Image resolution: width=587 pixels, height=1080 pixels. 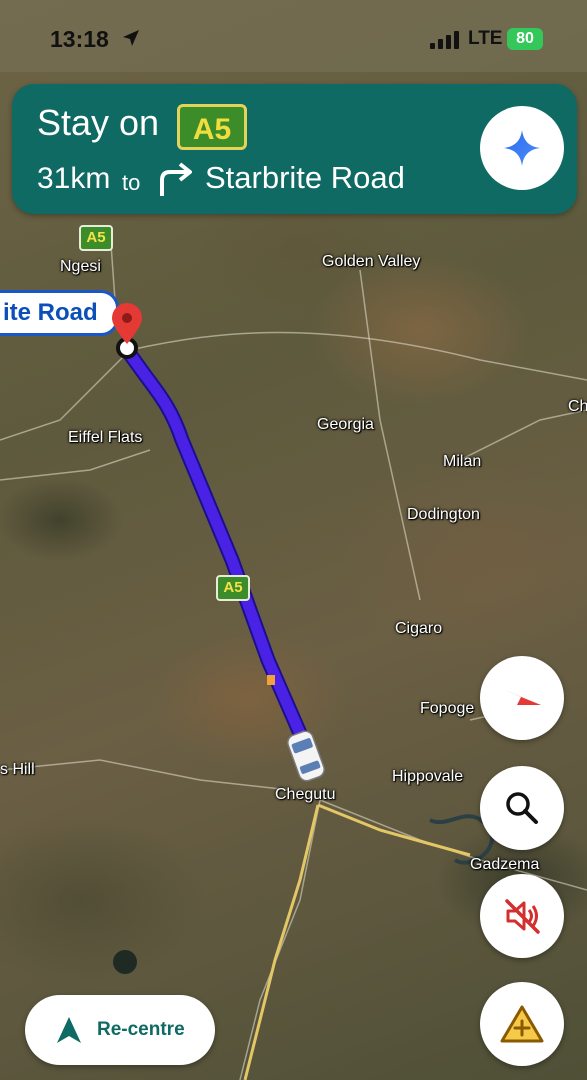 I want to click on place-label-eiffel-flats: Eiffel Flats, so click(x=105, y=438).